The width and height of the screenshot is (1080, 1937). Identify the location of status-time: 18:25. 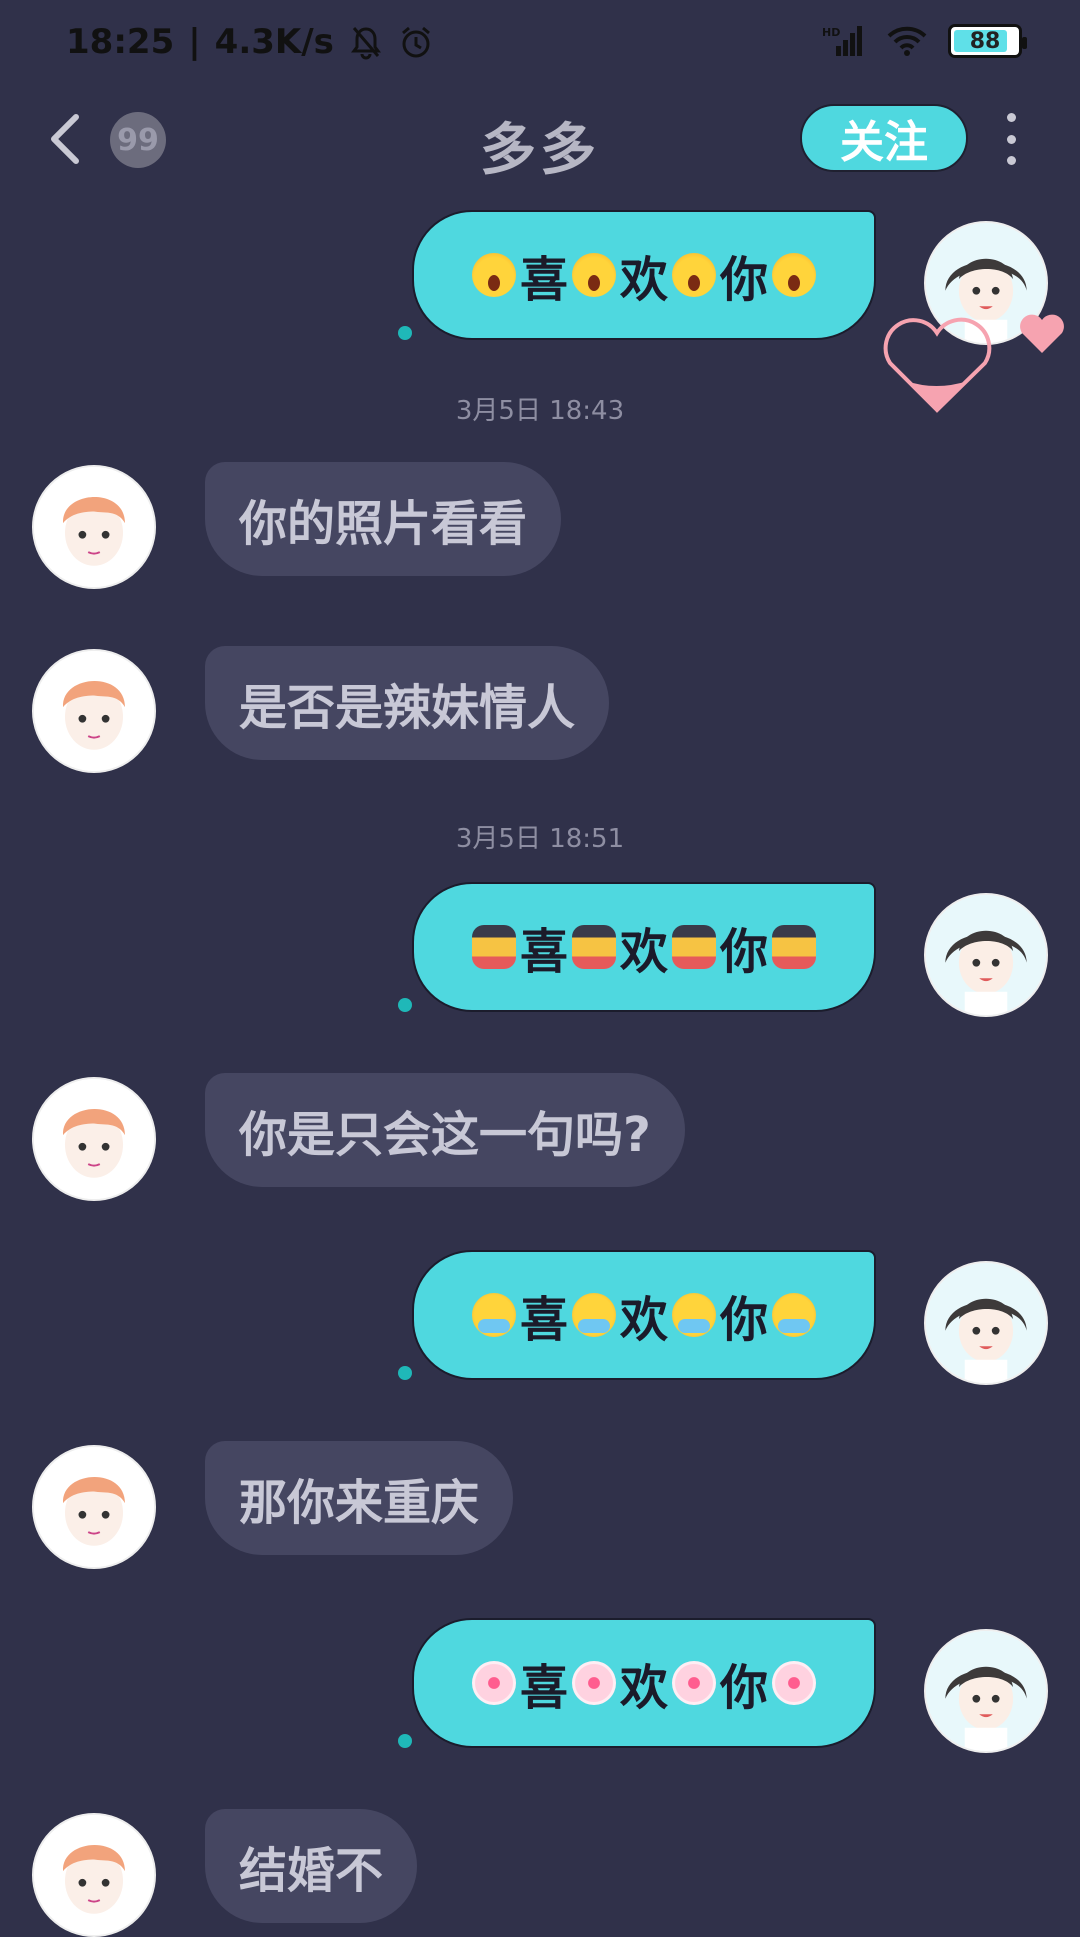
(120, 42).